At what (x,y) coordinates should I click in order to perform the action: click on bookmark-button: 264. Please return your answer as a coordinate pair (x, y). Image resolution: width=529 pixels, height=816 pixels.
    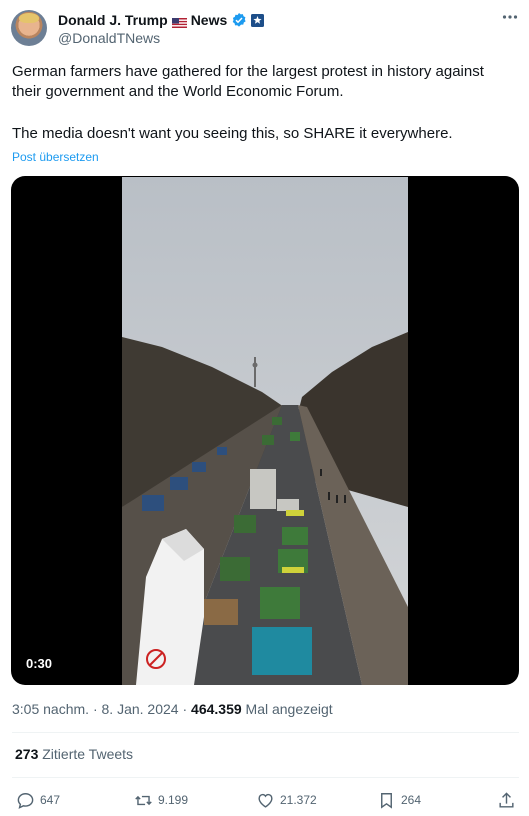
    Looking at the image, I should click on (399, 800).